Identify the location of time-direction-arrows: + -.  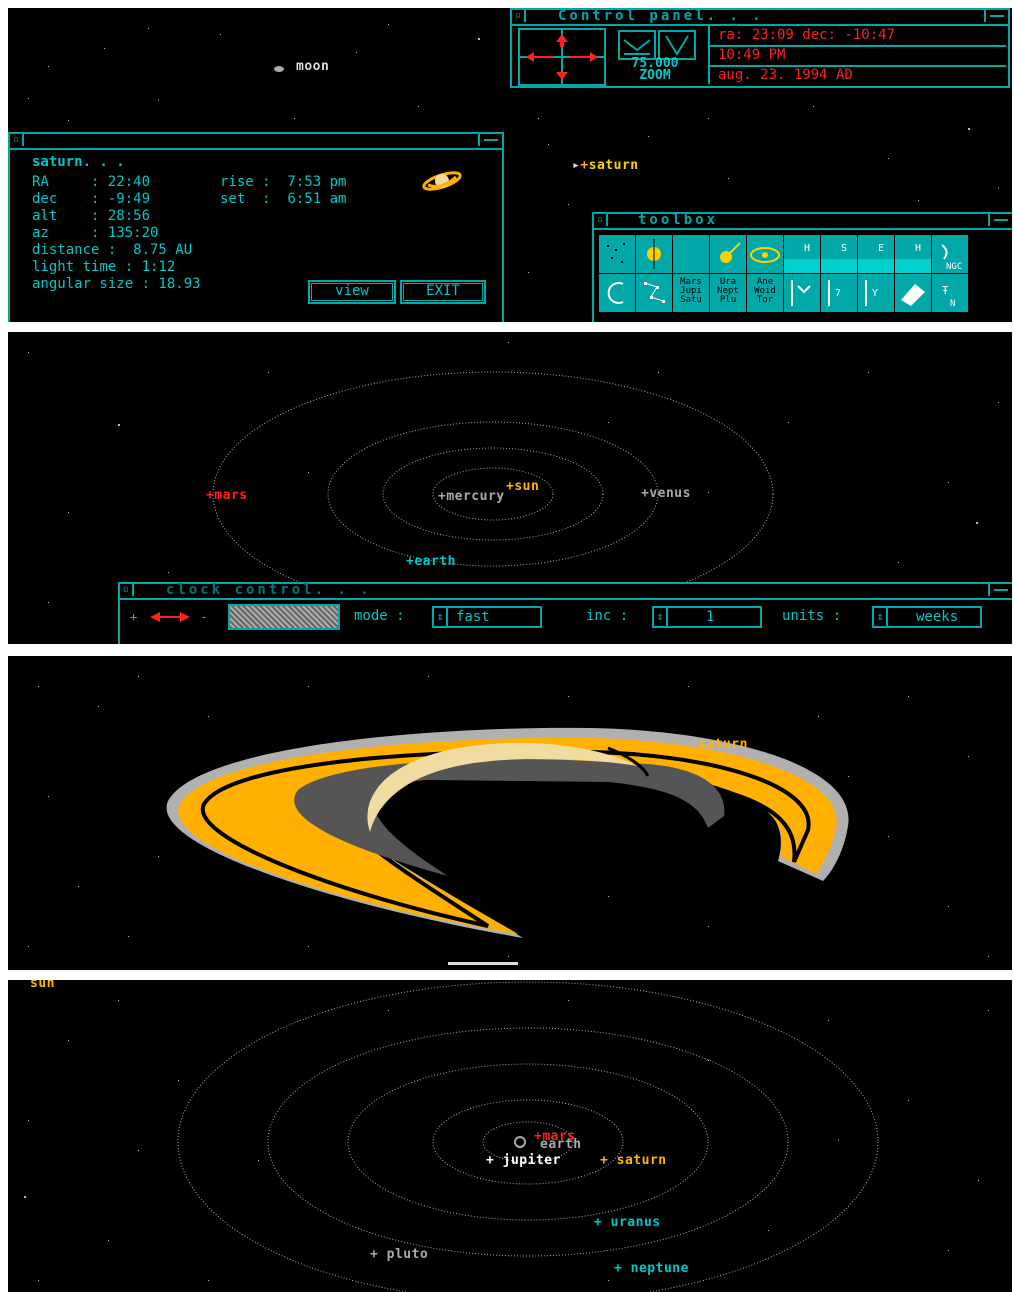
(175, 617).